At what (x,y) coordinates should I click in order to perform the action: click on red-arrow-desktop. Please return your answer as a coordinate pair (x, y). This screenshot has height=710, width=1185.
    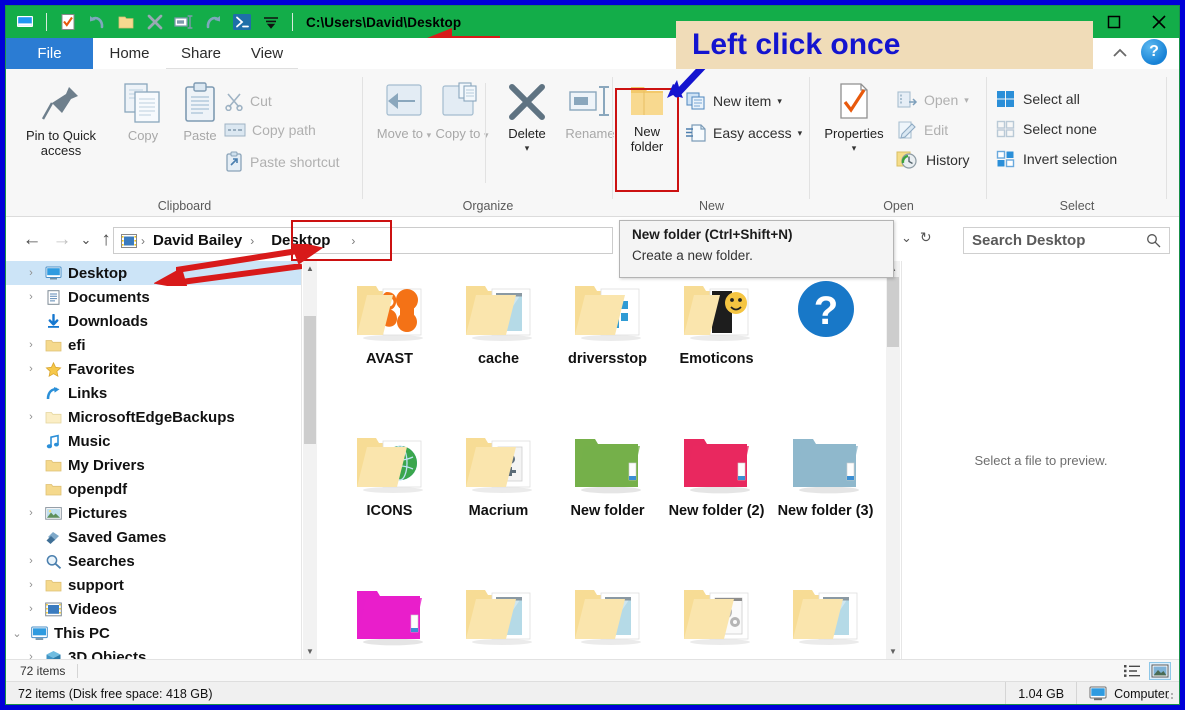
    Looking at the image, I should click on (228, 275).